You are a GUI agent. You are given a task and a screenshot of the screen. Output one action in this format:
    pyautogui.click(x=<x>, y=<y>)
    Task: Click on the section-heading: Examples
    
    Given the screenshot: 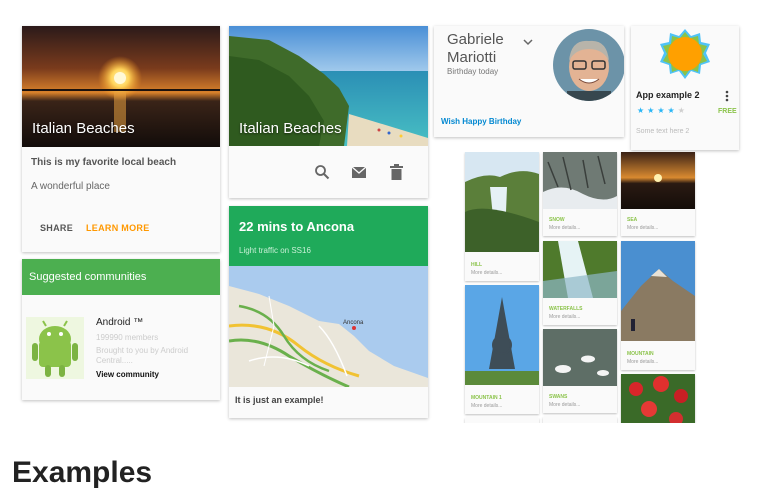 What is the action you would take?
    pyautogui.click(x=82, y=472)
    